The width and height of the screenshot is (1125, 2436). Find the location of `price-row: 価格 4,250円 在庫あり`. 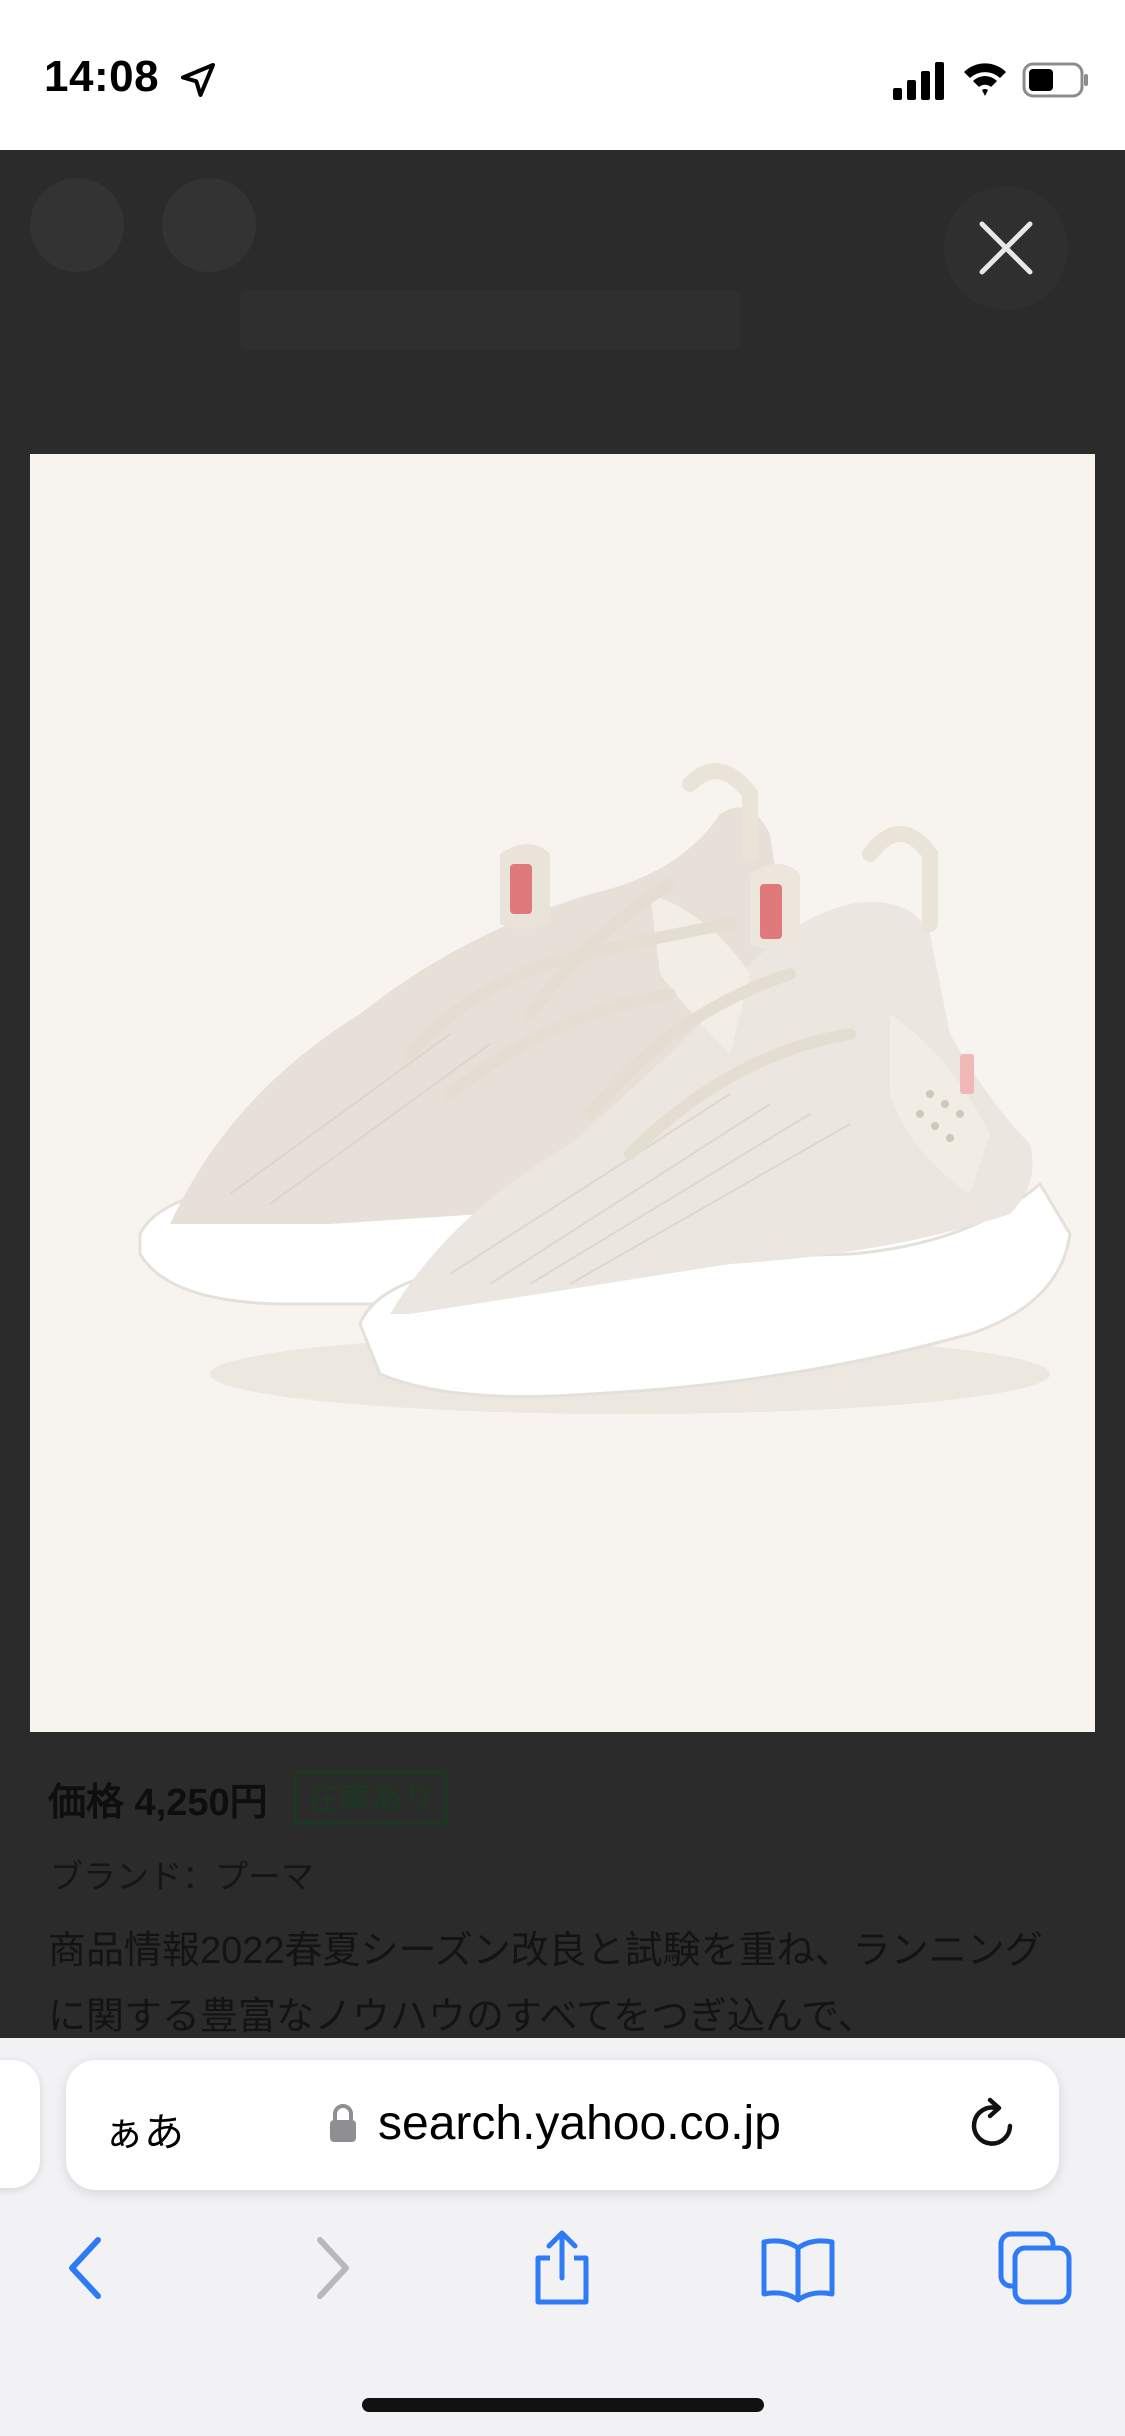

price-row: 価格 4,250円 在庫あり is located at coordinates (248, 1798).